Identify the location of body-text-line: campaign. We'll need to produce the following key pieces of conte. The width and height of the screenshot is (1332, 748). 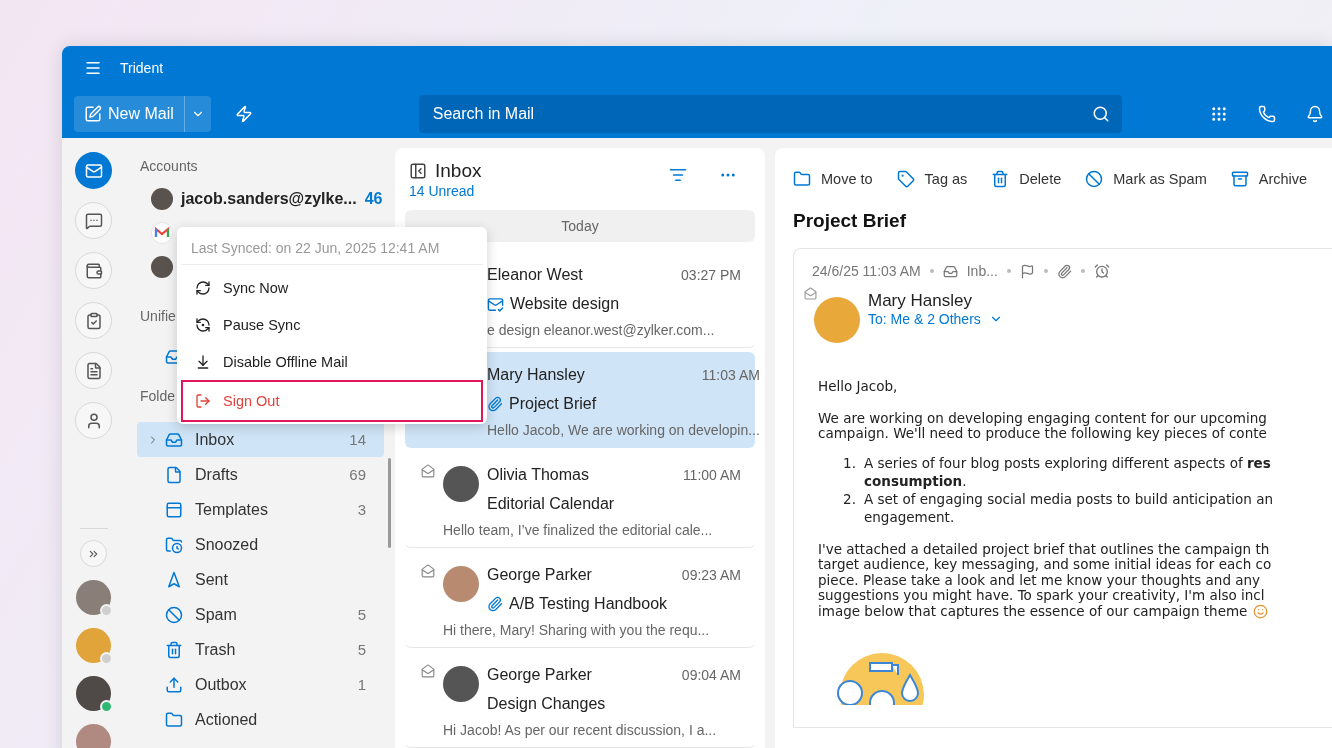
(1043, 434).